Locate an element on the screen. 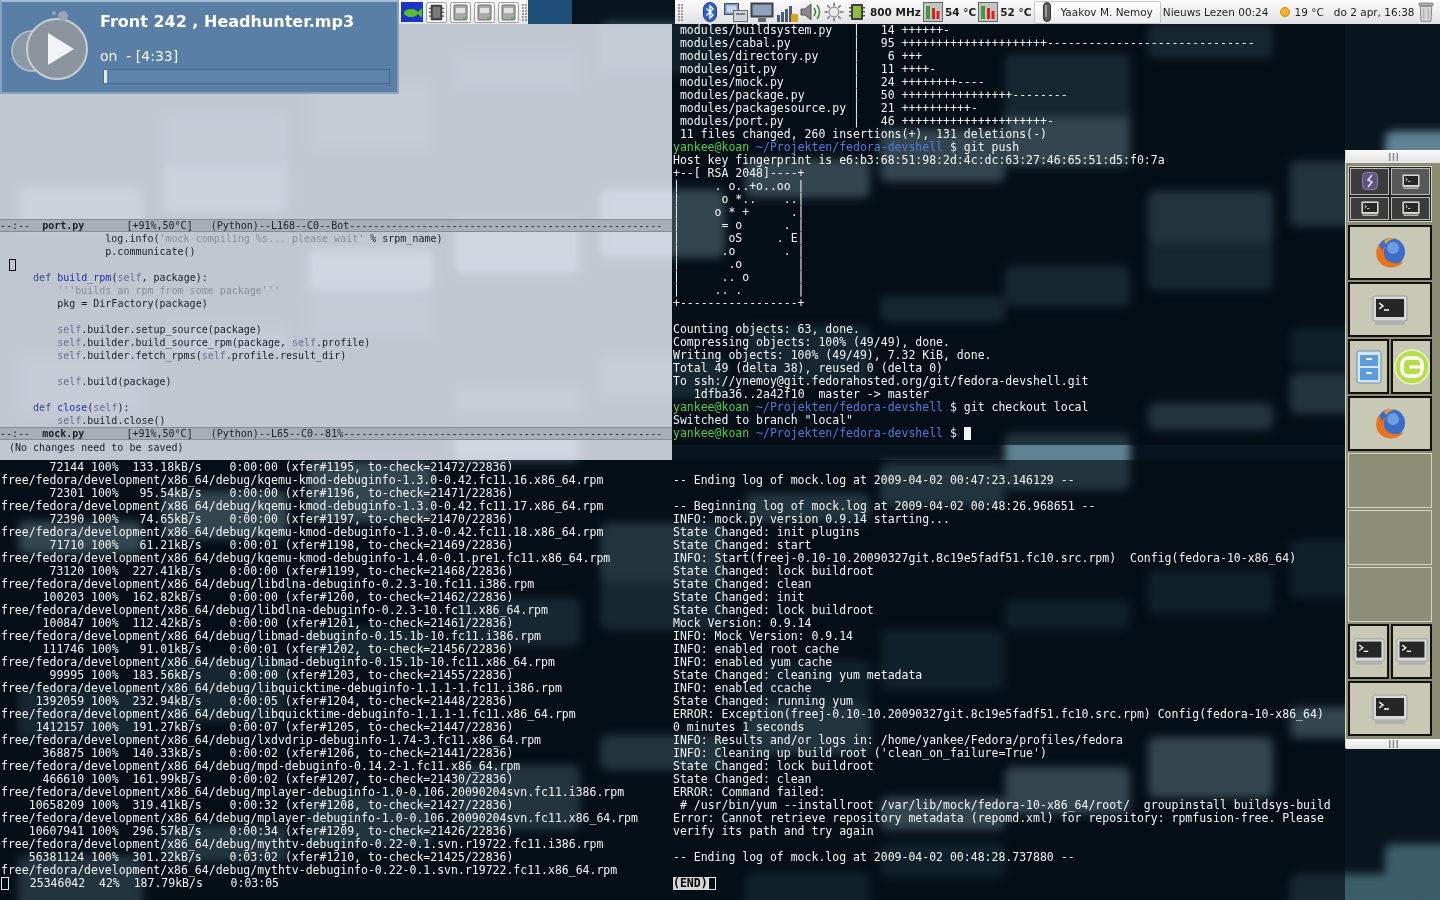 This screenshot has width=1440, height=900. terminal-line: modules/packagesource.py | 21 ++++++++++- is located at coordinates (828, 108).